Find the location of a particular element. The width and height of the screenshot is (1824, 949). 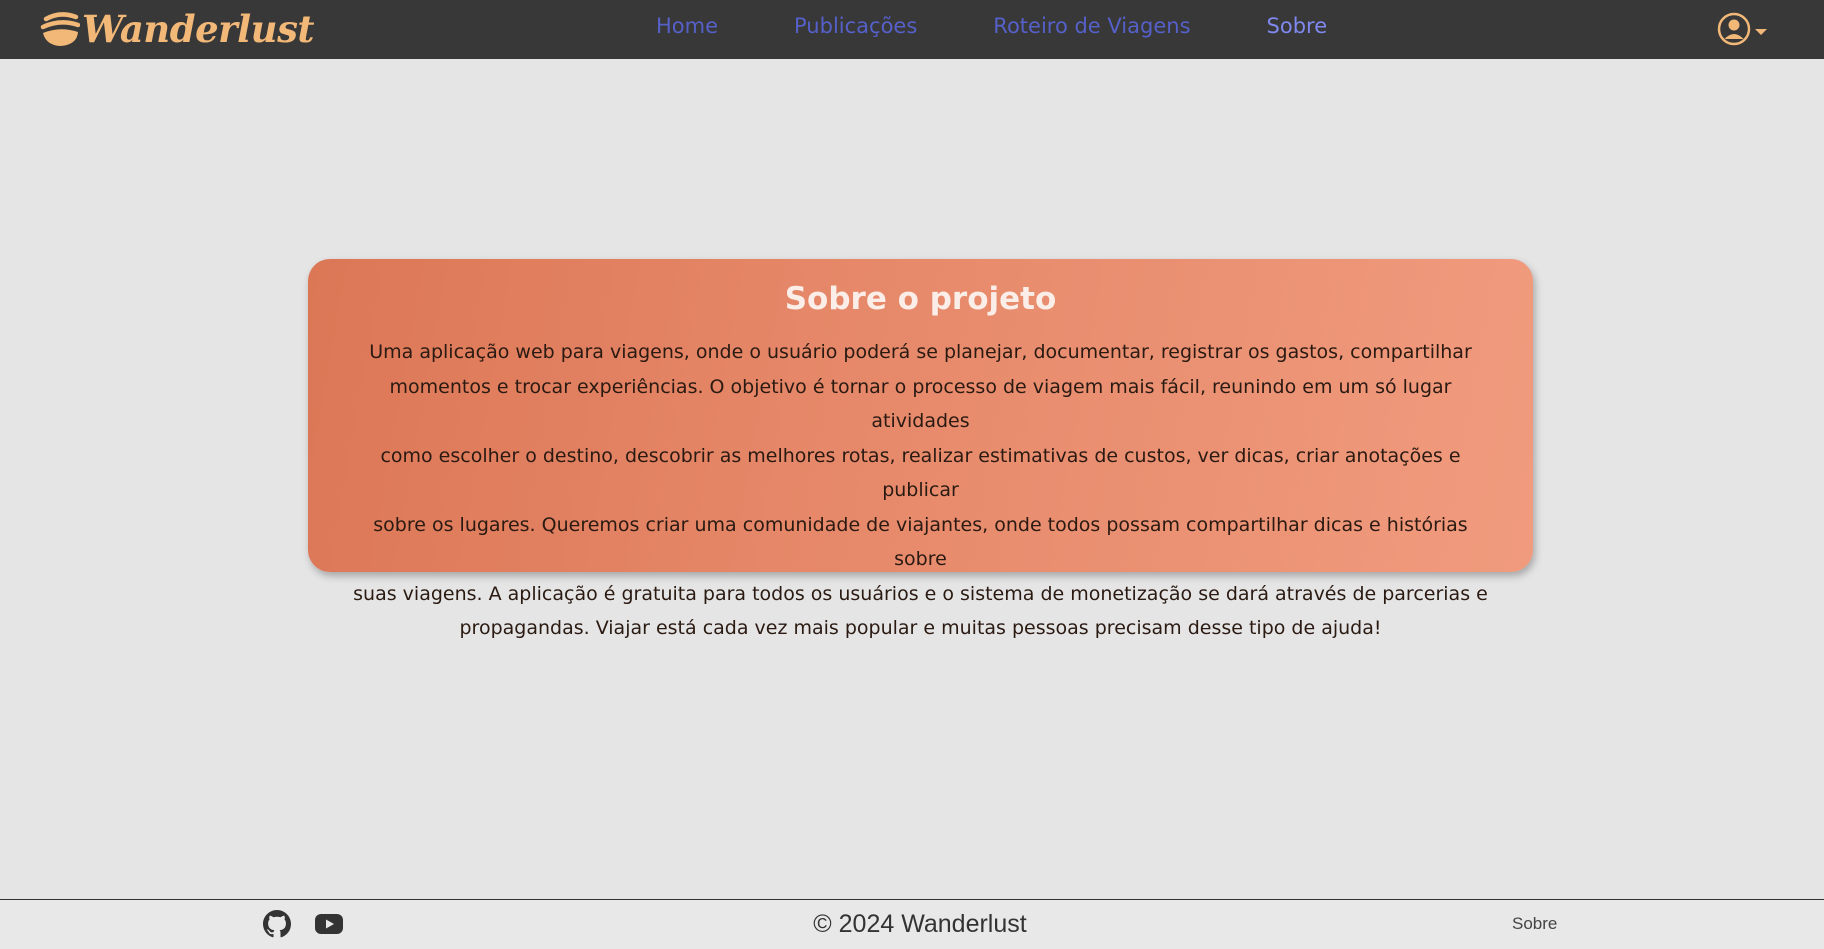

user-menu-button is located at coordinates (1742, 29).